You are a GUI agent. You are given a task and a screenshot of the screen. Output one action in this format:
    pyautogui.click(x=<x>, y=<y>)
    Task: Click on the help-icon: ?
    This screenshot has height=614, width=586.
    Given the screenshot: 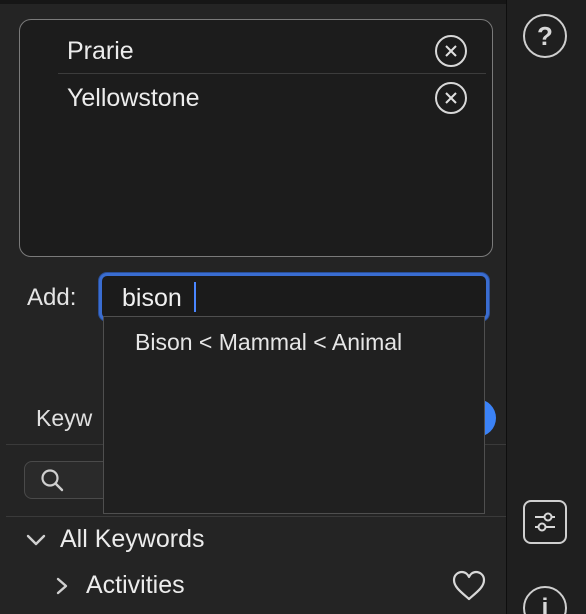 What is the action you would take?
    pyautogui.click(x=545, y=36)
    